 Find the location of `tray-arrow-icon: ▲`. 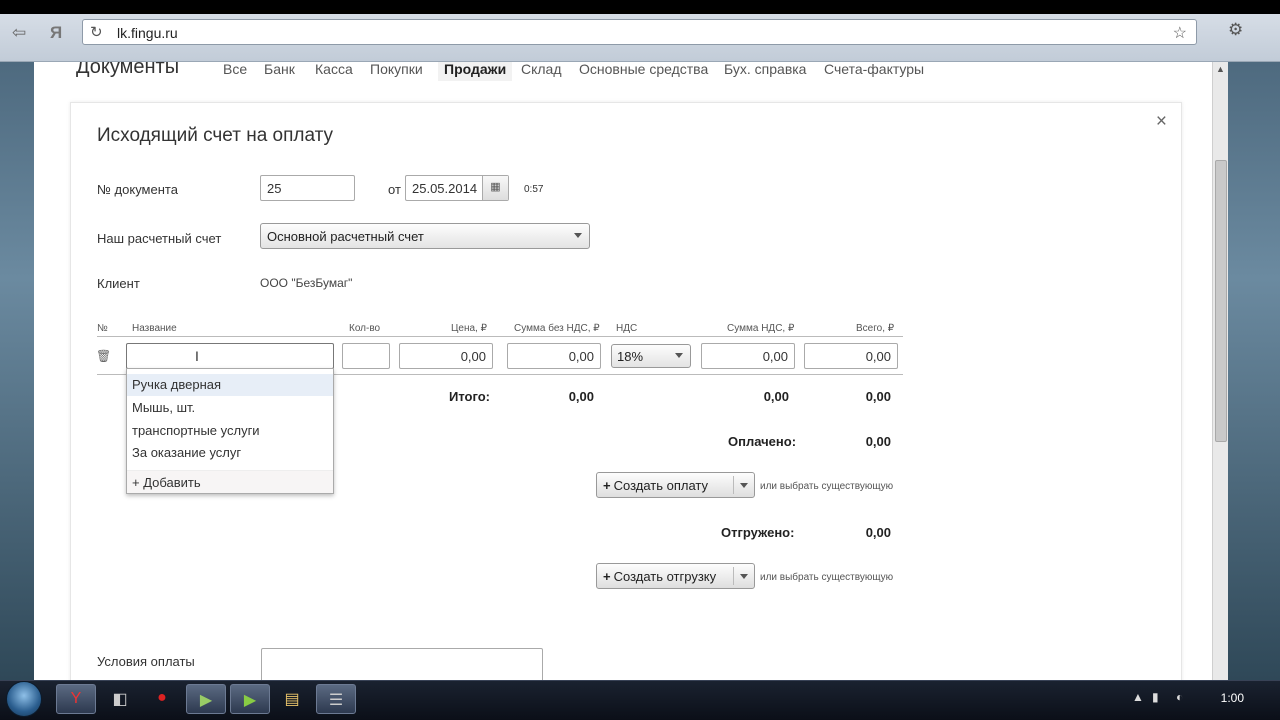

tray-arrow-icon: ▲ is located at coordinates (1138, 697).